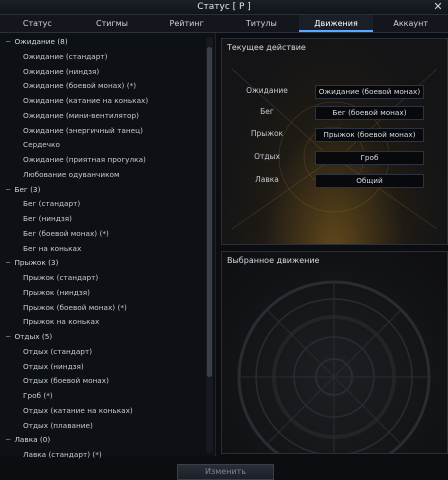 The height and width of the screenshot is (480, 448). Describe the element at coordinates (103, 86) in the screenshot. I see `motion-item: Ожидание (боевой монах) (*)` at that location.